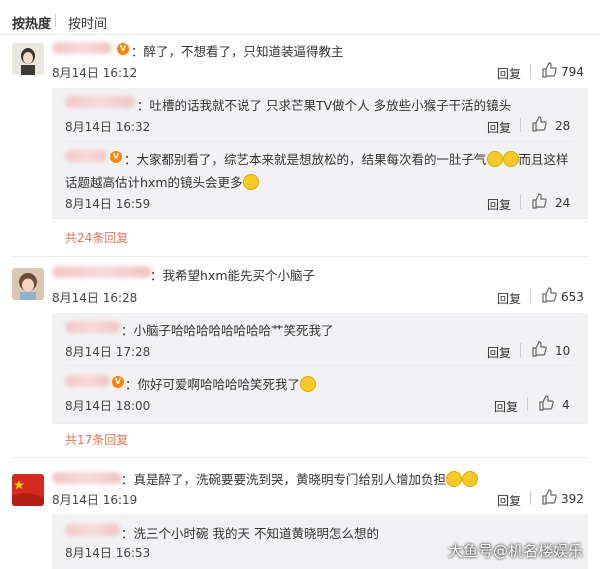  What do you see at coordinates (305, 159) in the screenshot?
I see `reply-text-line1: ：大家都别看了，综艺本来就是想放松的，结果每次看的一肚子气` at bounding box center [305, 159].